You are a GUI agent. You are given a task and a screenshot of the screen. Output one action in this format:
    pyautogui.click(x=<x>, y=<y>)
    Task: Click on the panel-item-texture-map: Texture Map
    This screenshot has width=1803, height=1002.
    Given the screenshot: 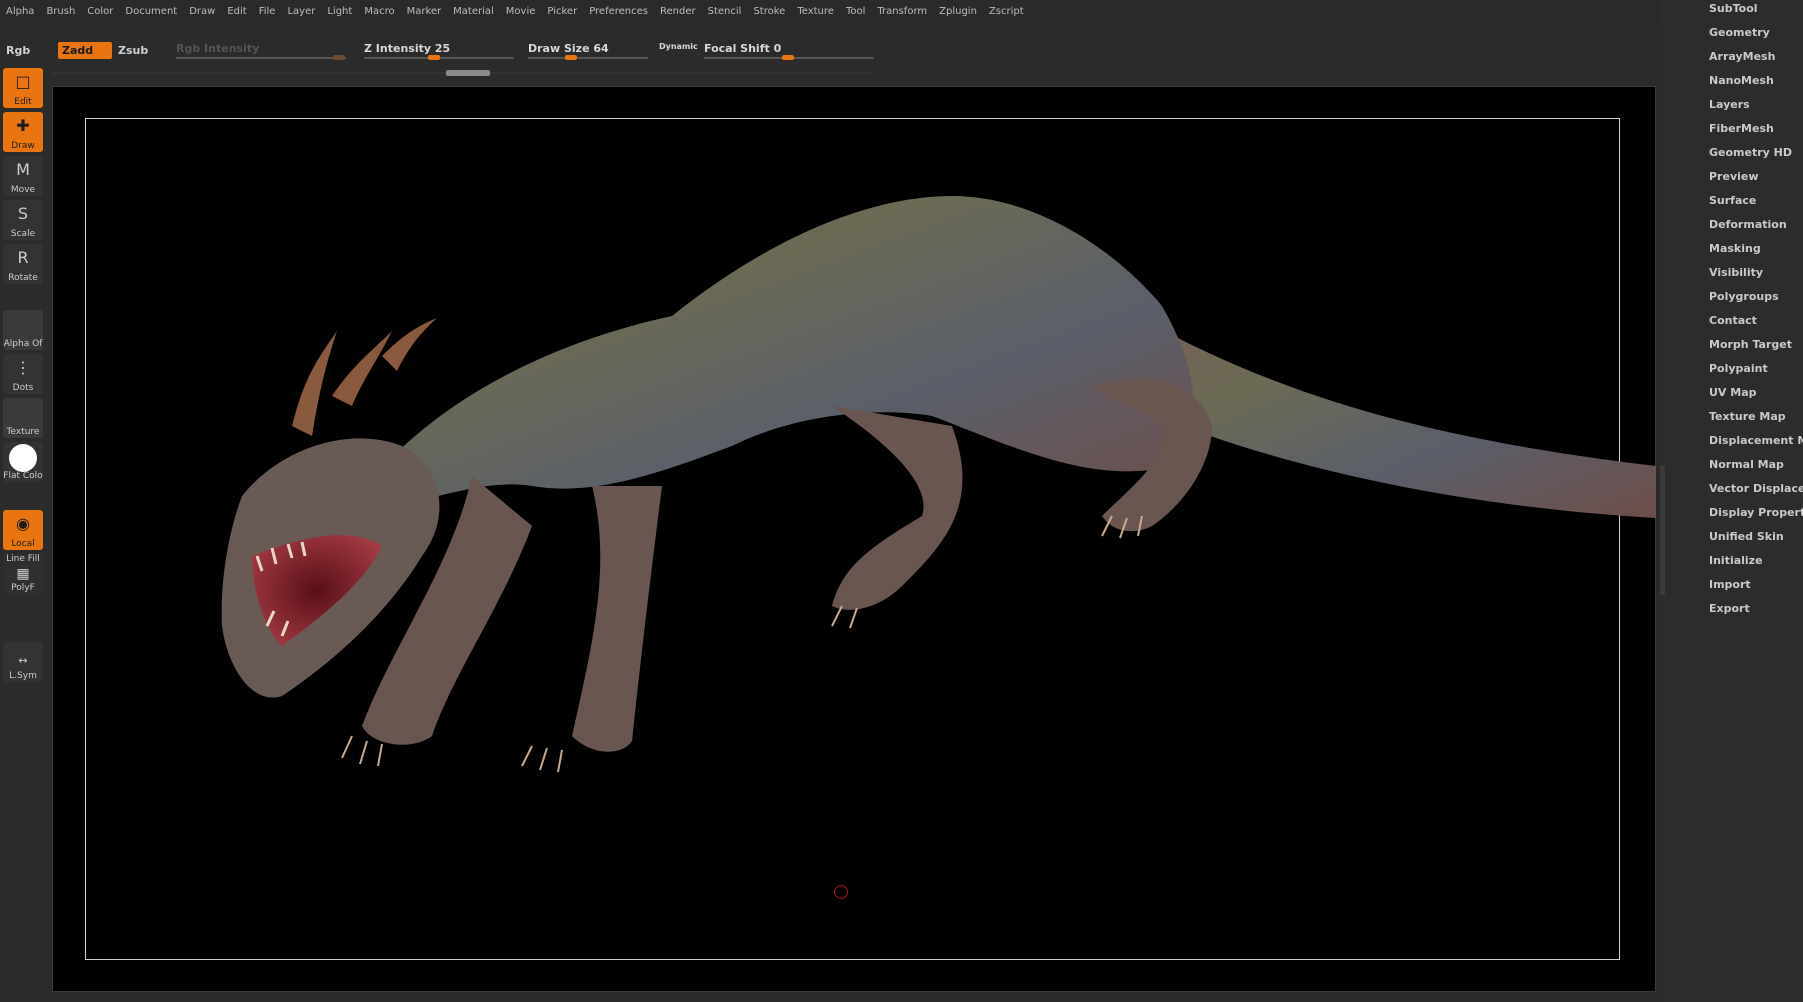 What is the action you would take?
    pyautogui.click(x=1747, y=416)
    